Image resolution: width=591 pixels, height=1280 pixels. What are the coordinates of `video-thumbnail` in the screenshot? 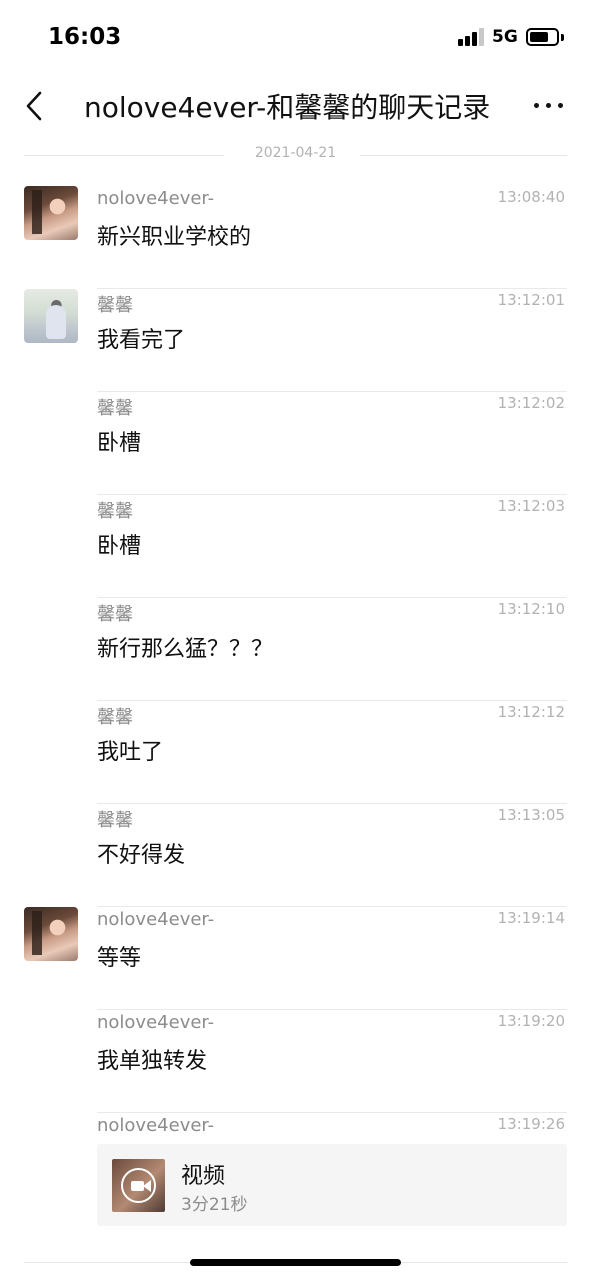 It's located at (138, 1185).